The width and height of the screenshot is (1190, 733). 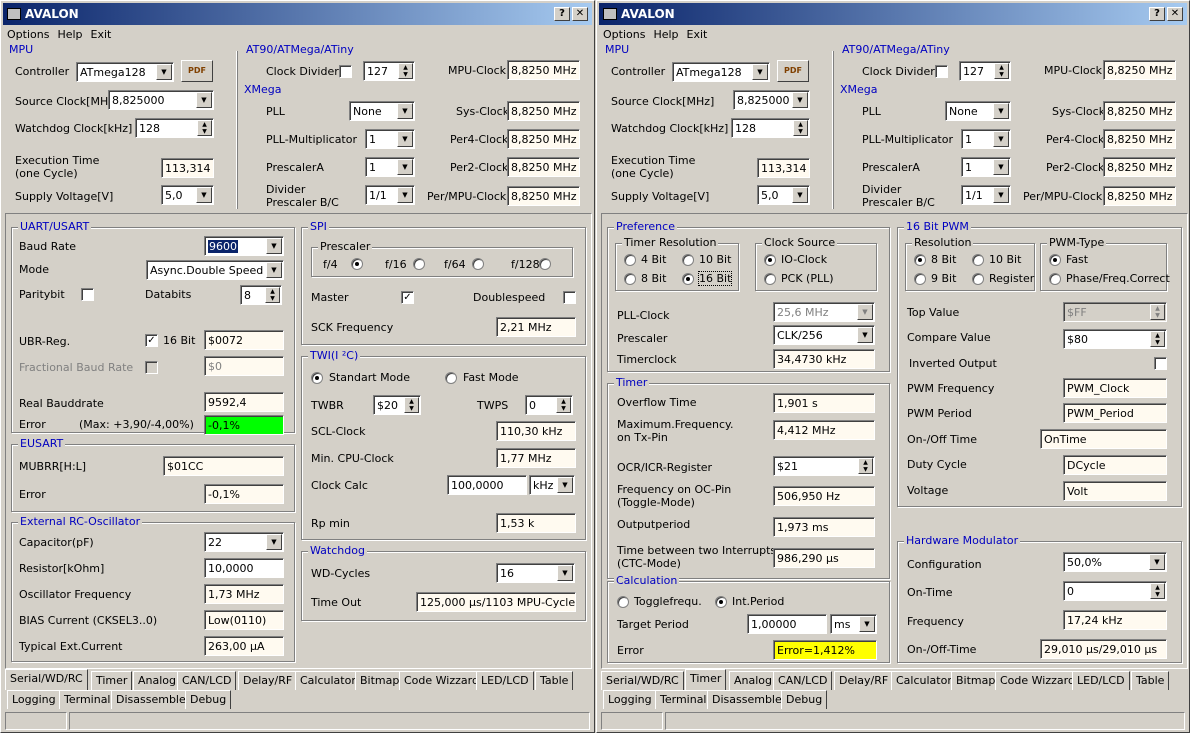 What do you see at coordinates (569, 297) in the screenshot?
I see `doublespeed-checkbox` at bounding box center [569, 297].